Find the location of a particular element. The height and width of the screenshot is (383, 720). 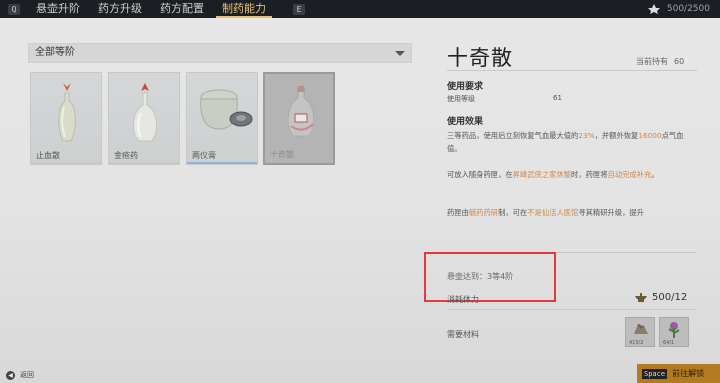

material-slot-1: 415/2 is located at coordinates (640, 332).